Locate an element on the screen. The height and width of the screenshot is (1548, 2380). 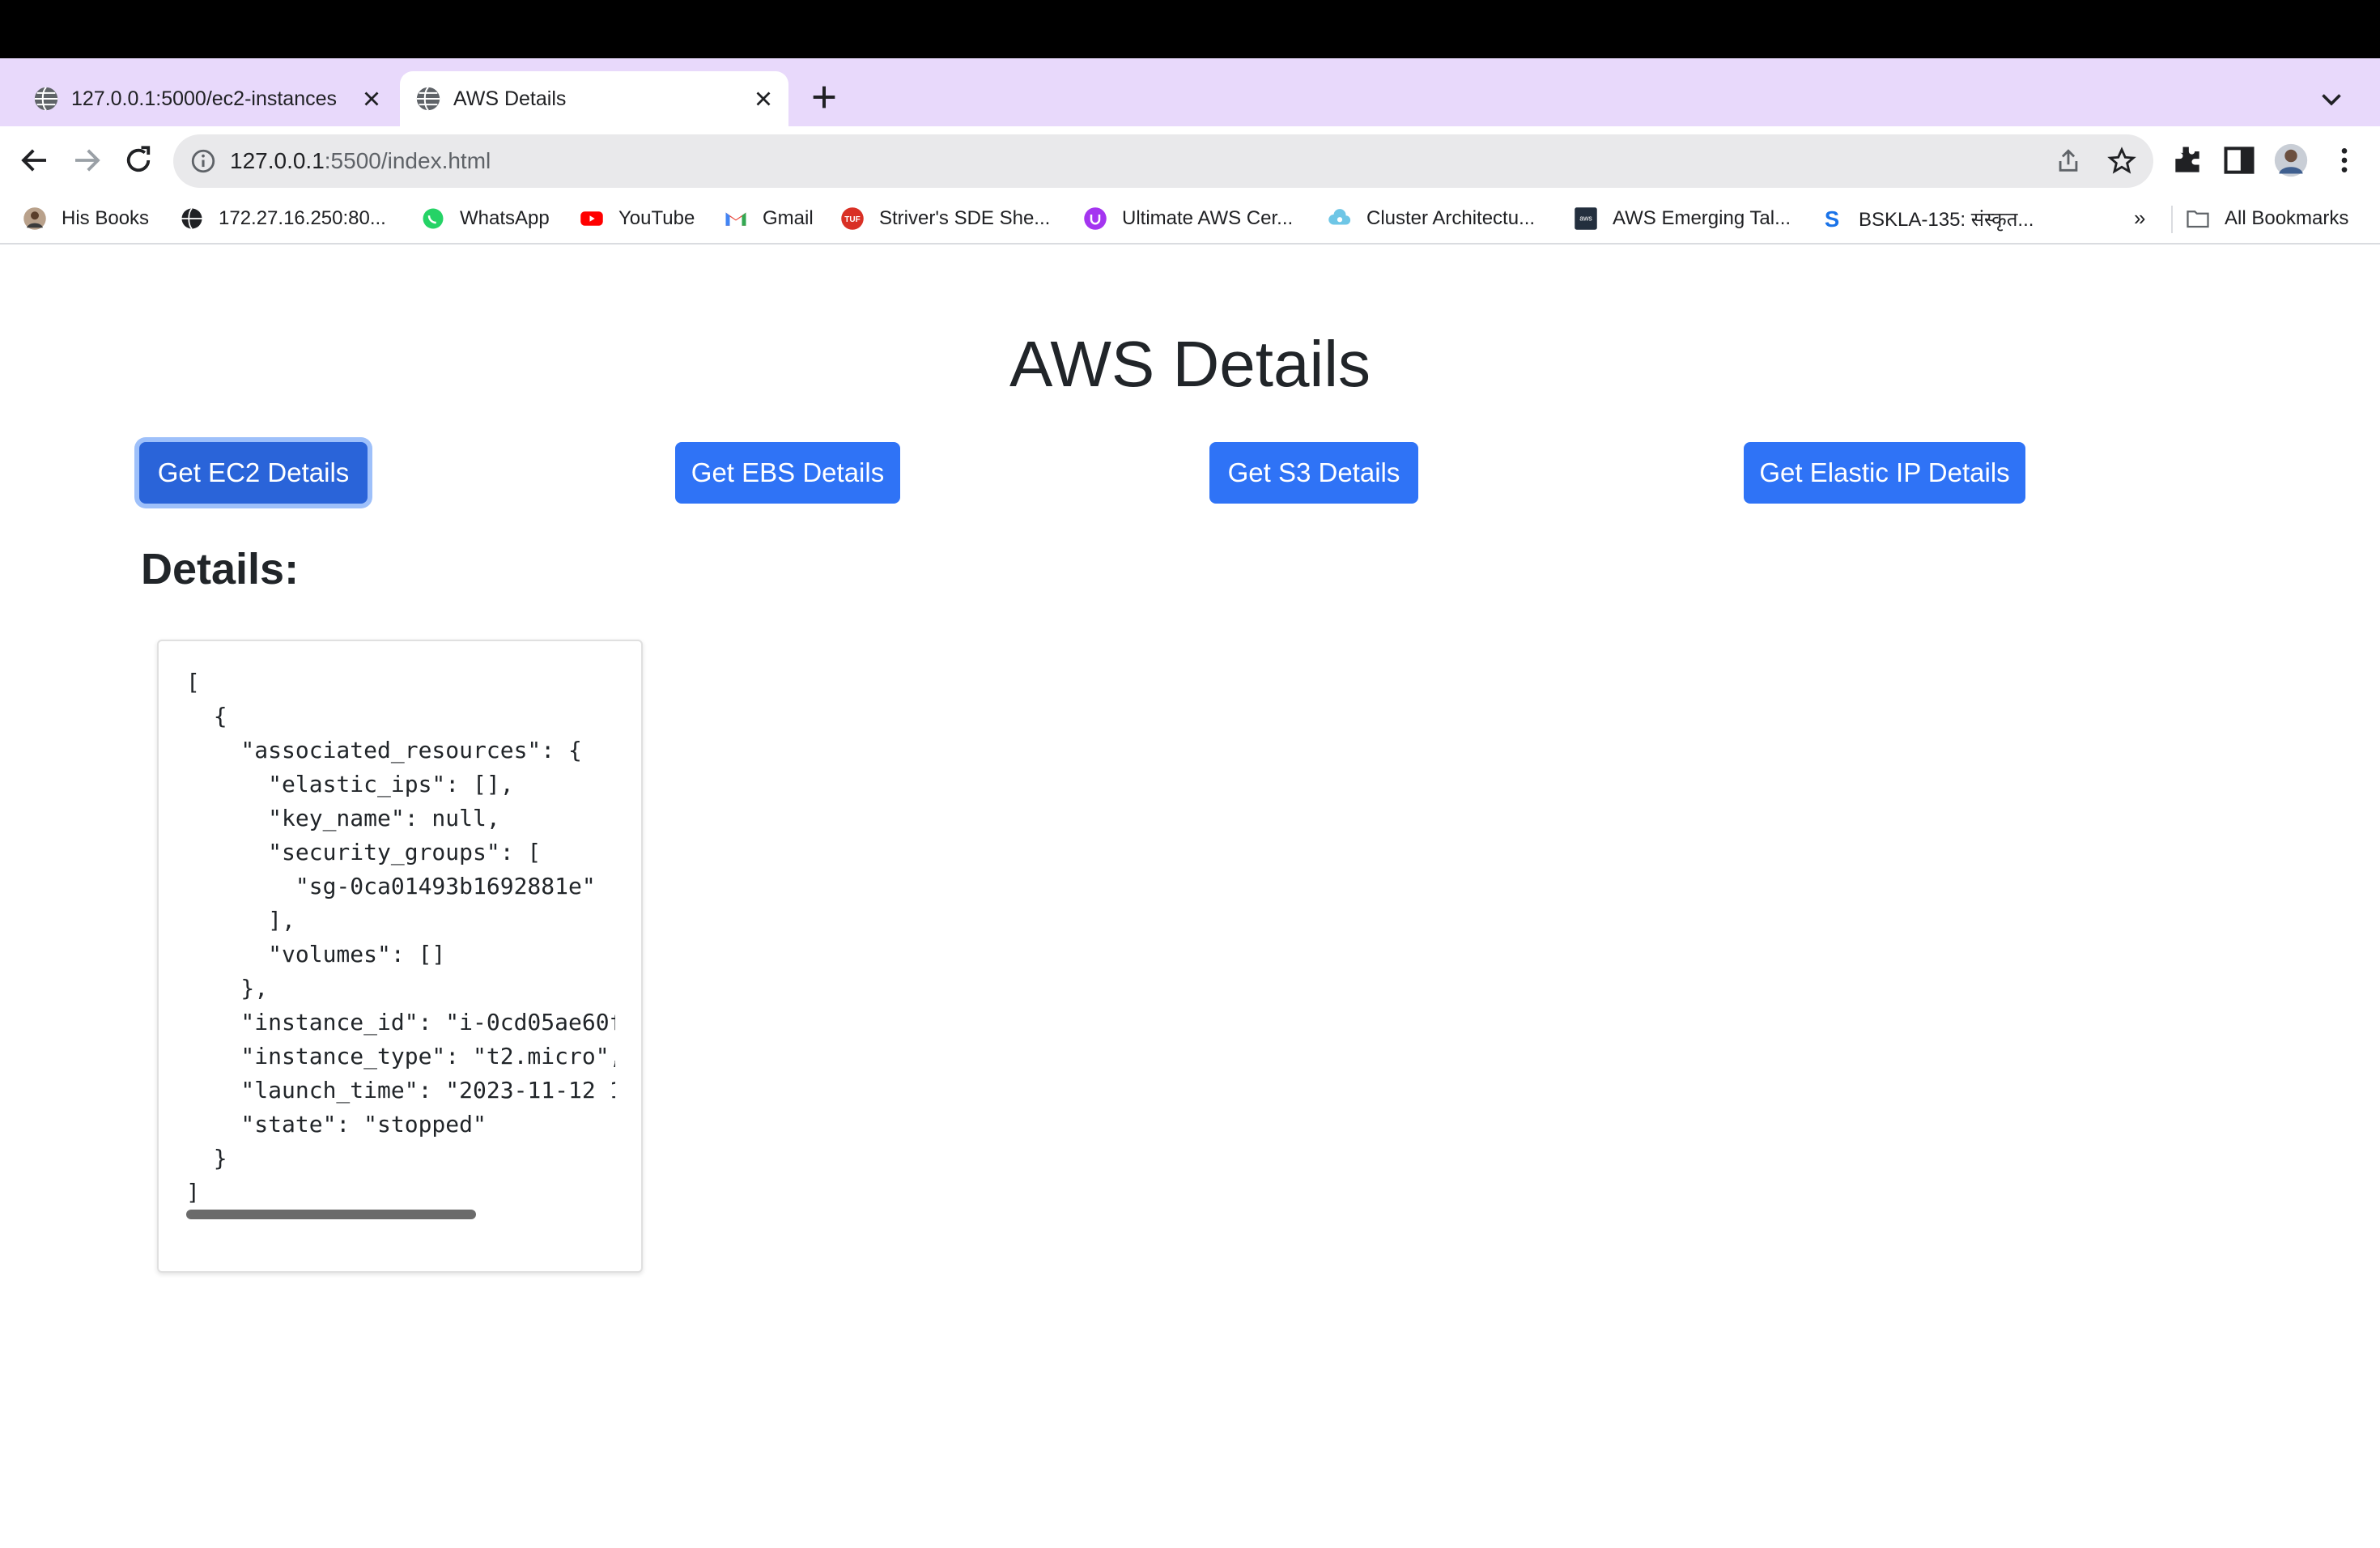
back-icon is located at coordinates (35, 160).